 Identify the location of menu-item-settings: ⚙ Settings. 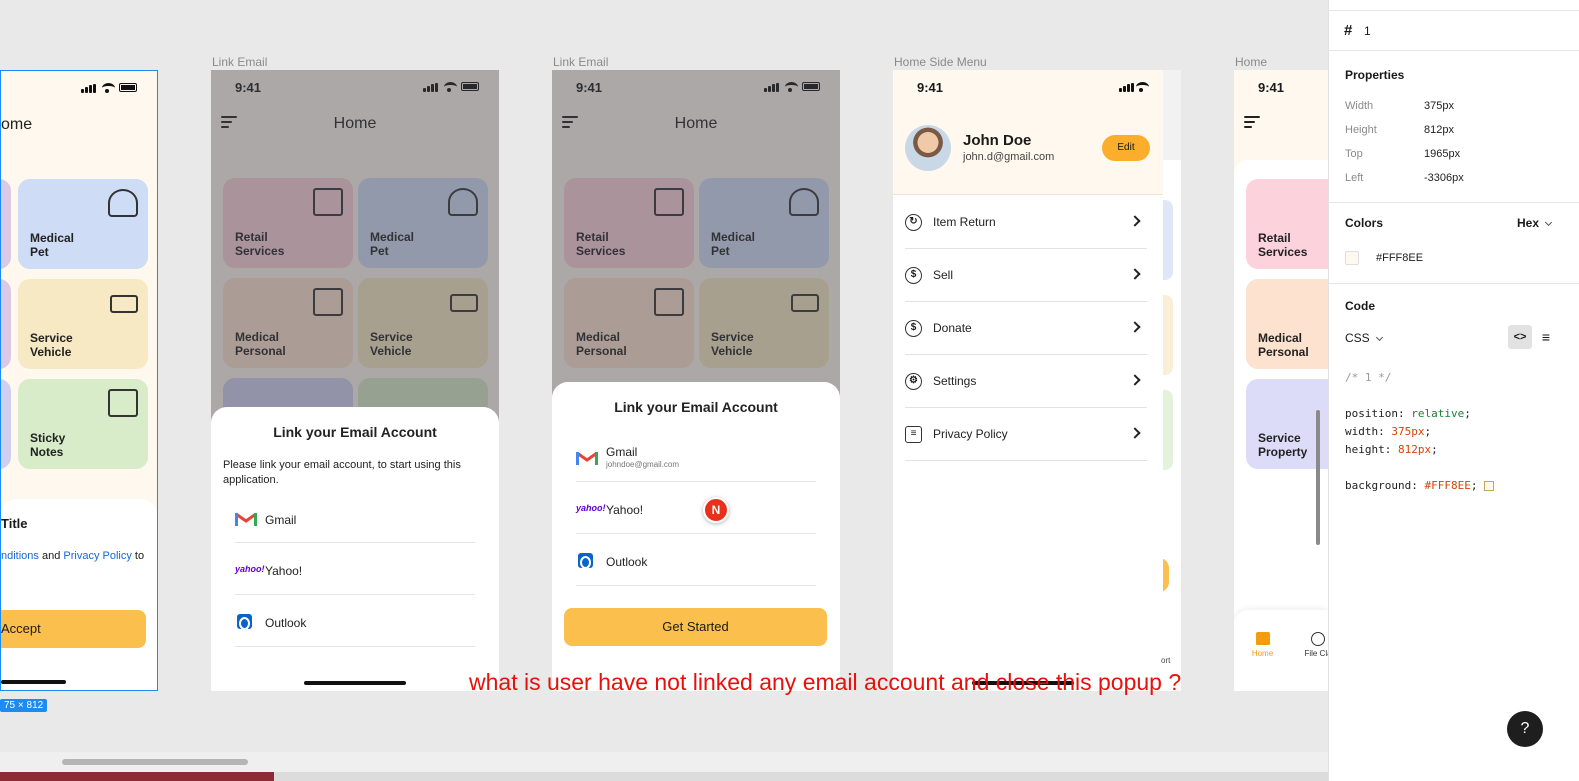
(1026, 381).